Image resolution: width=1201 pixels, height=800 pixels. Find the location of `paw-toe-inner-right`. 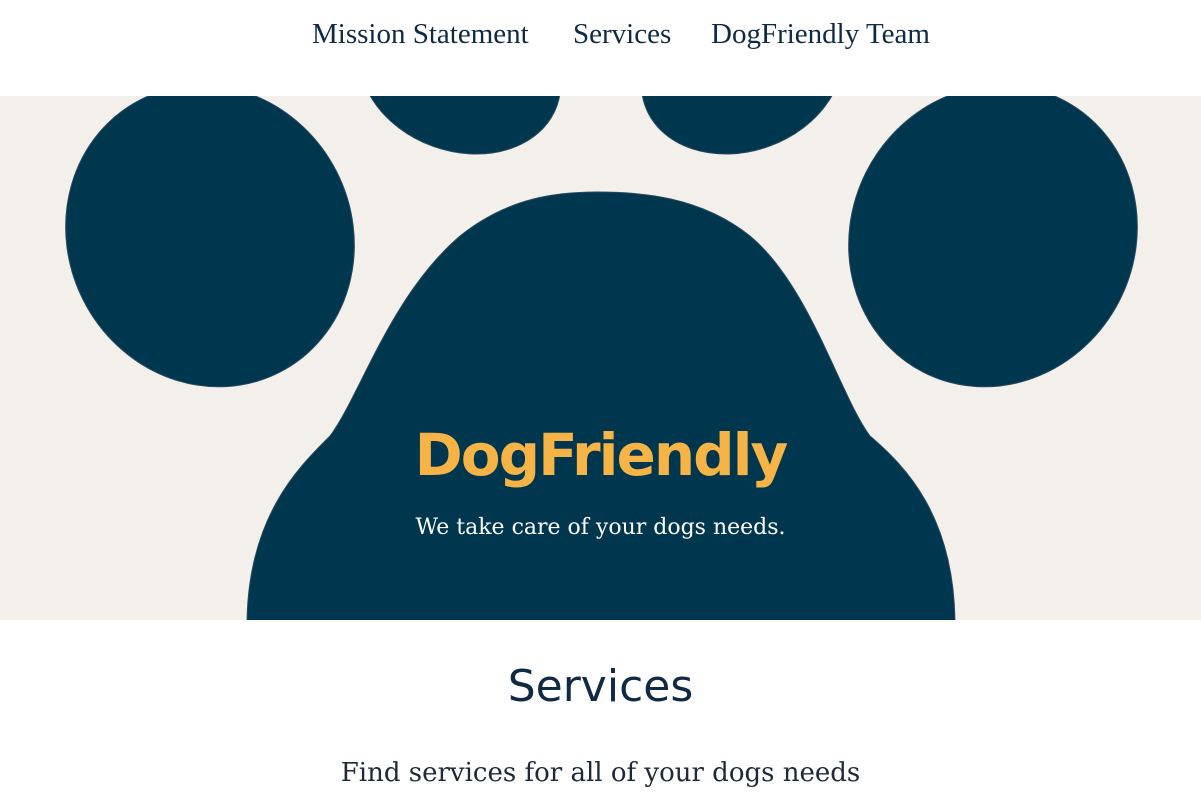

paw-toe-inner-right is located at coordinates (742, 125).